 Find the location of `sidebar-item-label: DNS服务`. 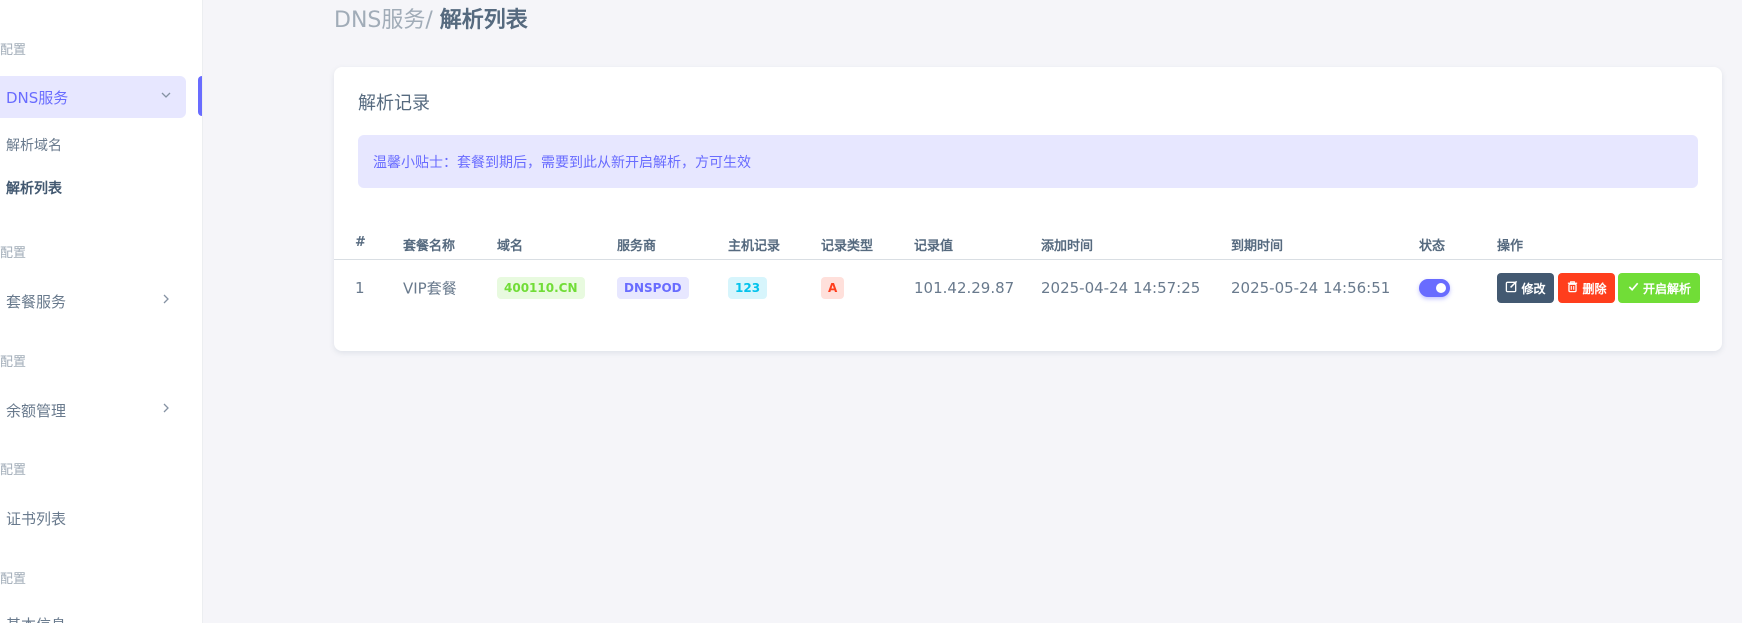

sidebar-item-label: DNS服务 is located at coordinates (37, 97).